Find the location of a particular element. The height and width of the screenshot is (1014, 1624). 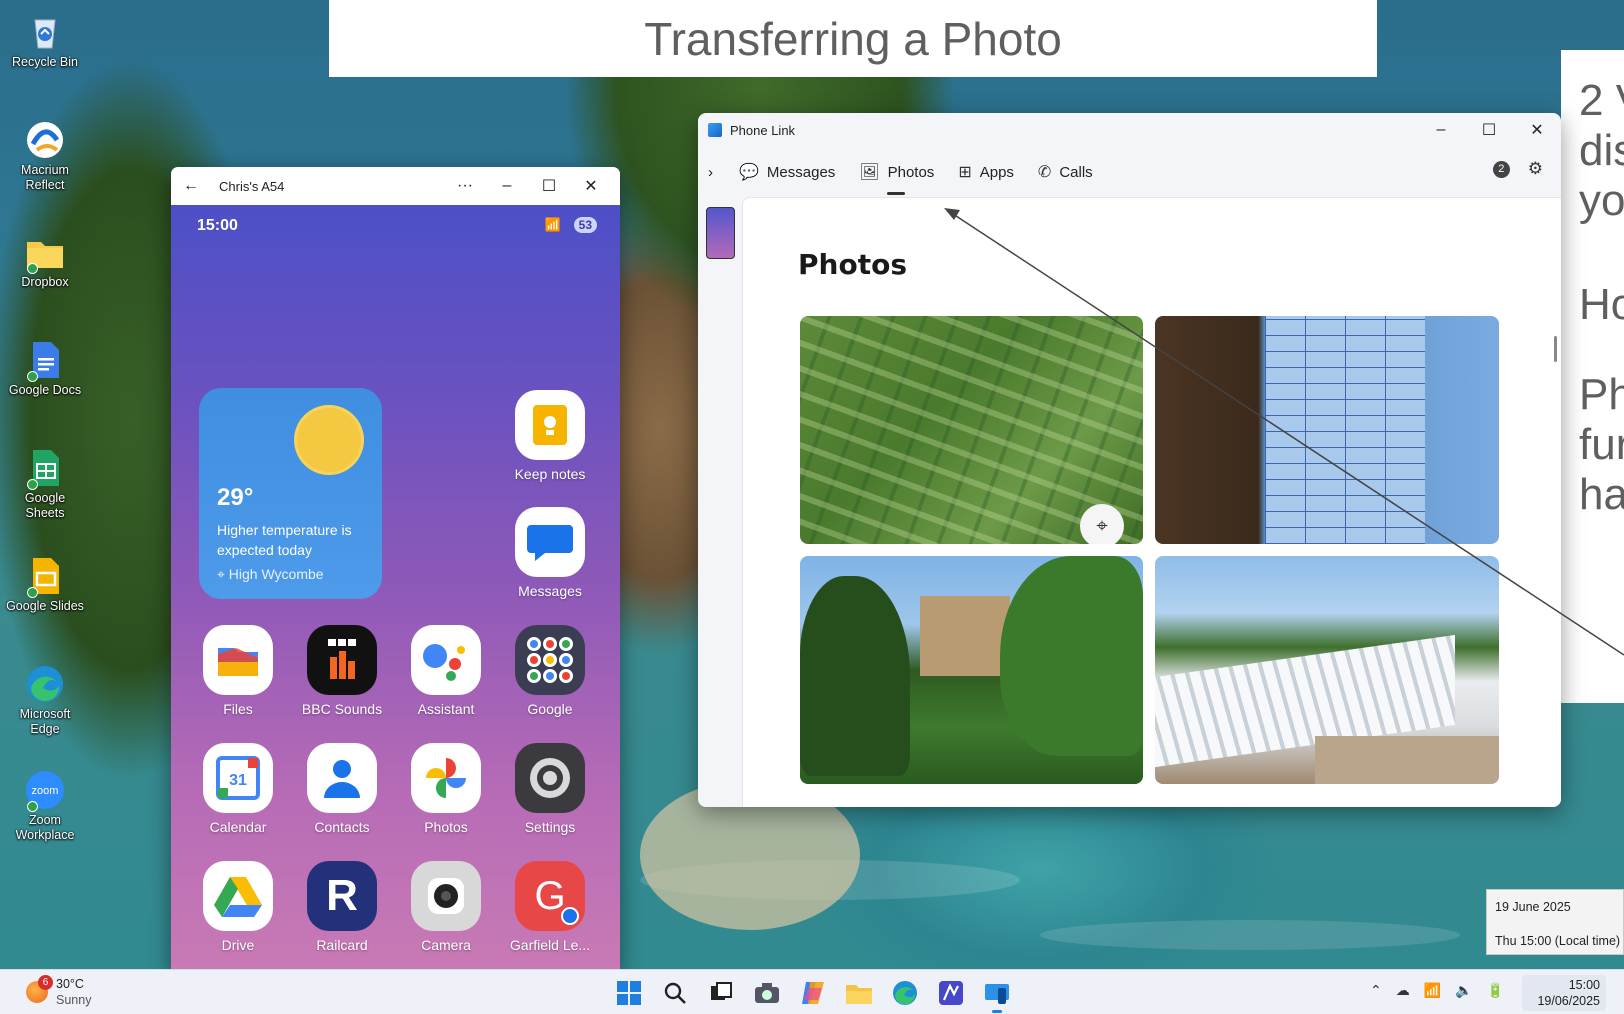

app-label: Keep notes is located at coordinates (550, 474).